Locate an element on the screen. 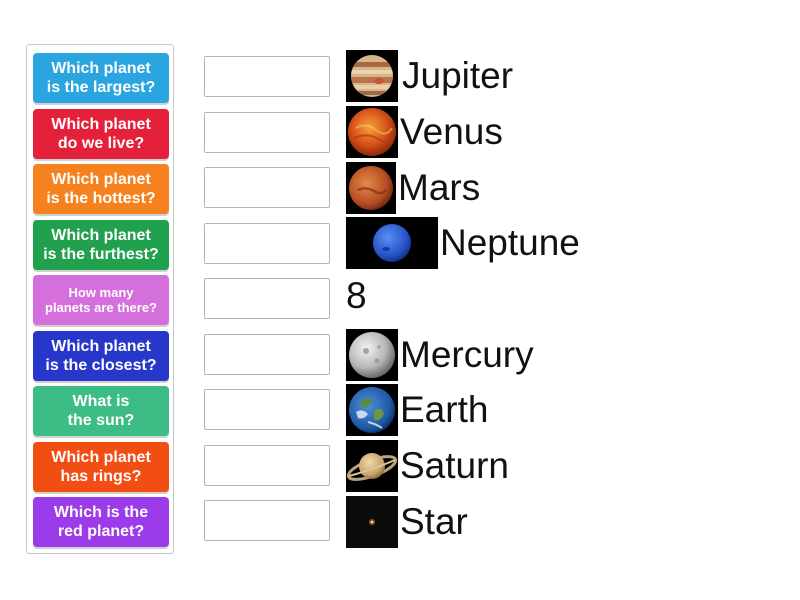 The height and width of the screenshot is (600, 800). answer-label: Mars is located at coordinates (439, 187).